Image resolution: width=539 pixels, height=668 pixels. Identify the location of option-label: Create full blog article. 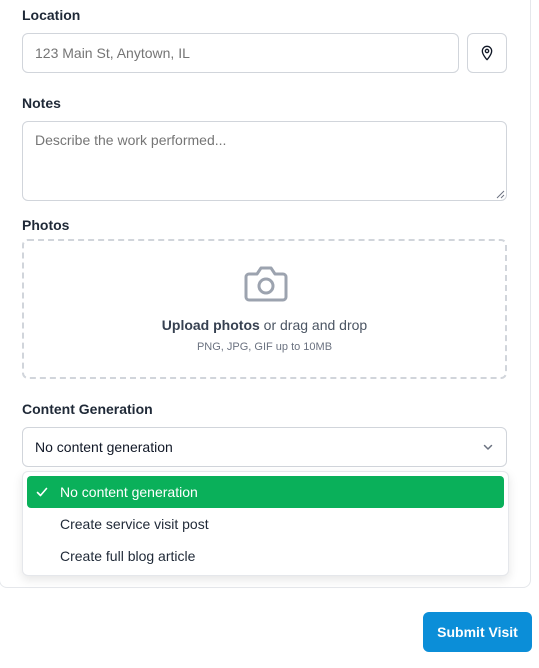
(128, 556).